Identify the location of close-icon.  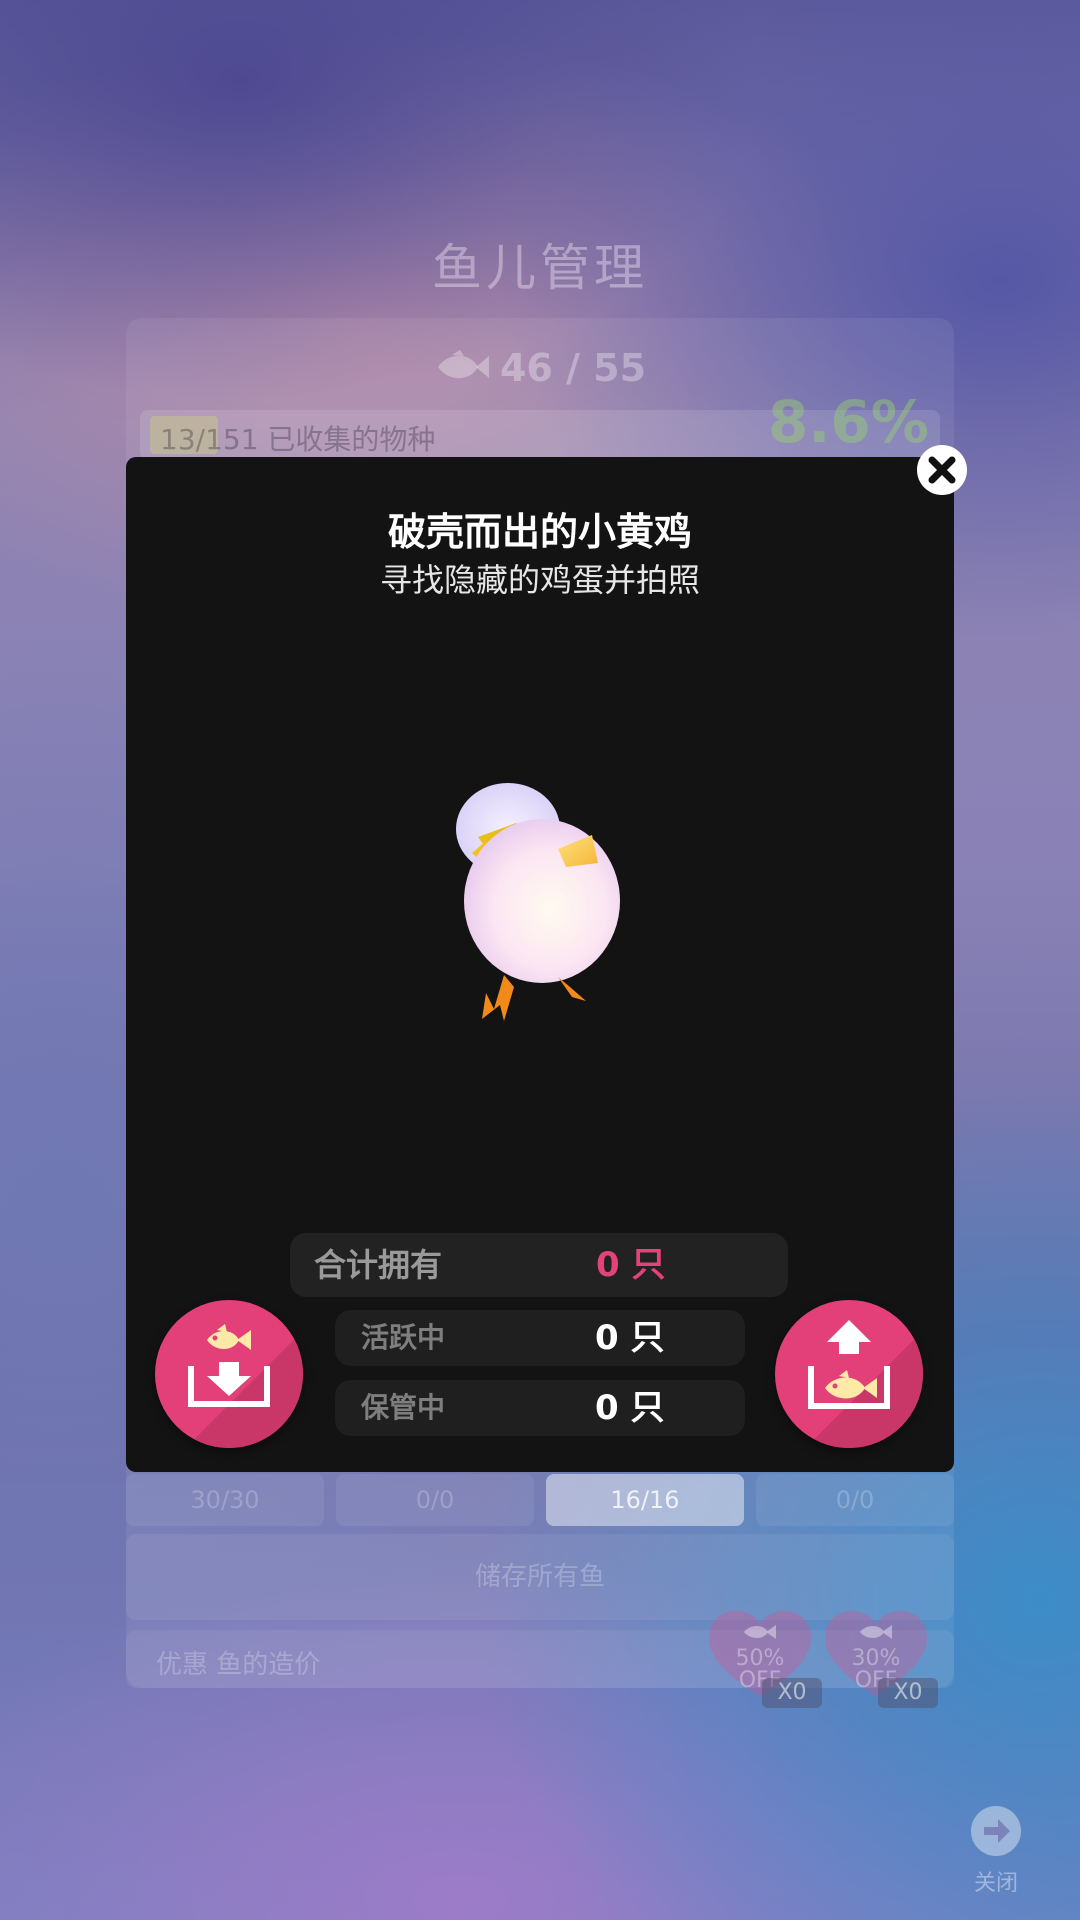
(942, 470).